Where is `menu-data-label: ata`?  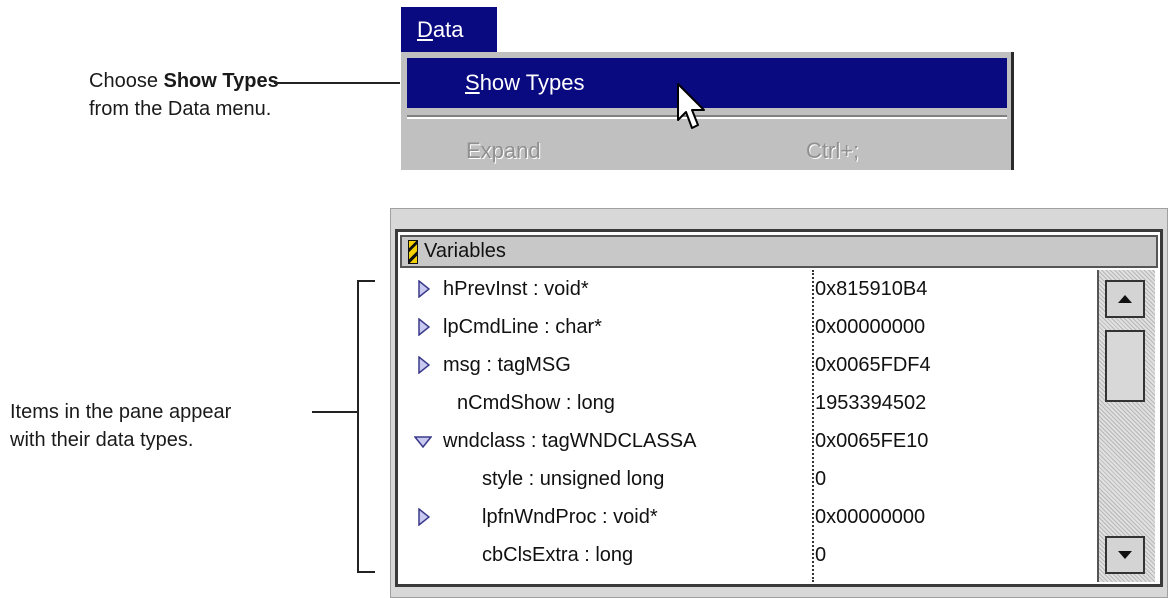 menu-data-label: ata is located at coordinates (448, 29).